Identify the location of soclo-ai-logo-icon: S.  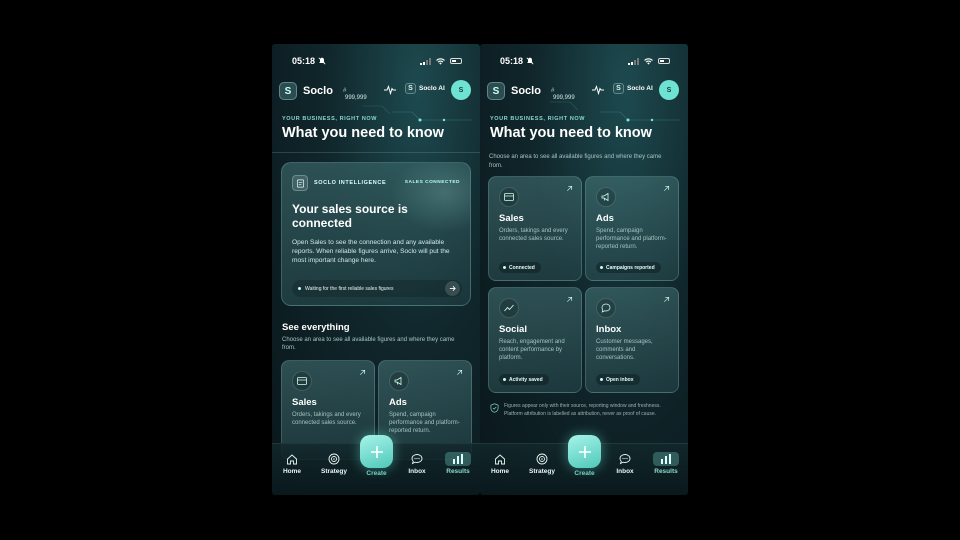
(410, 88).